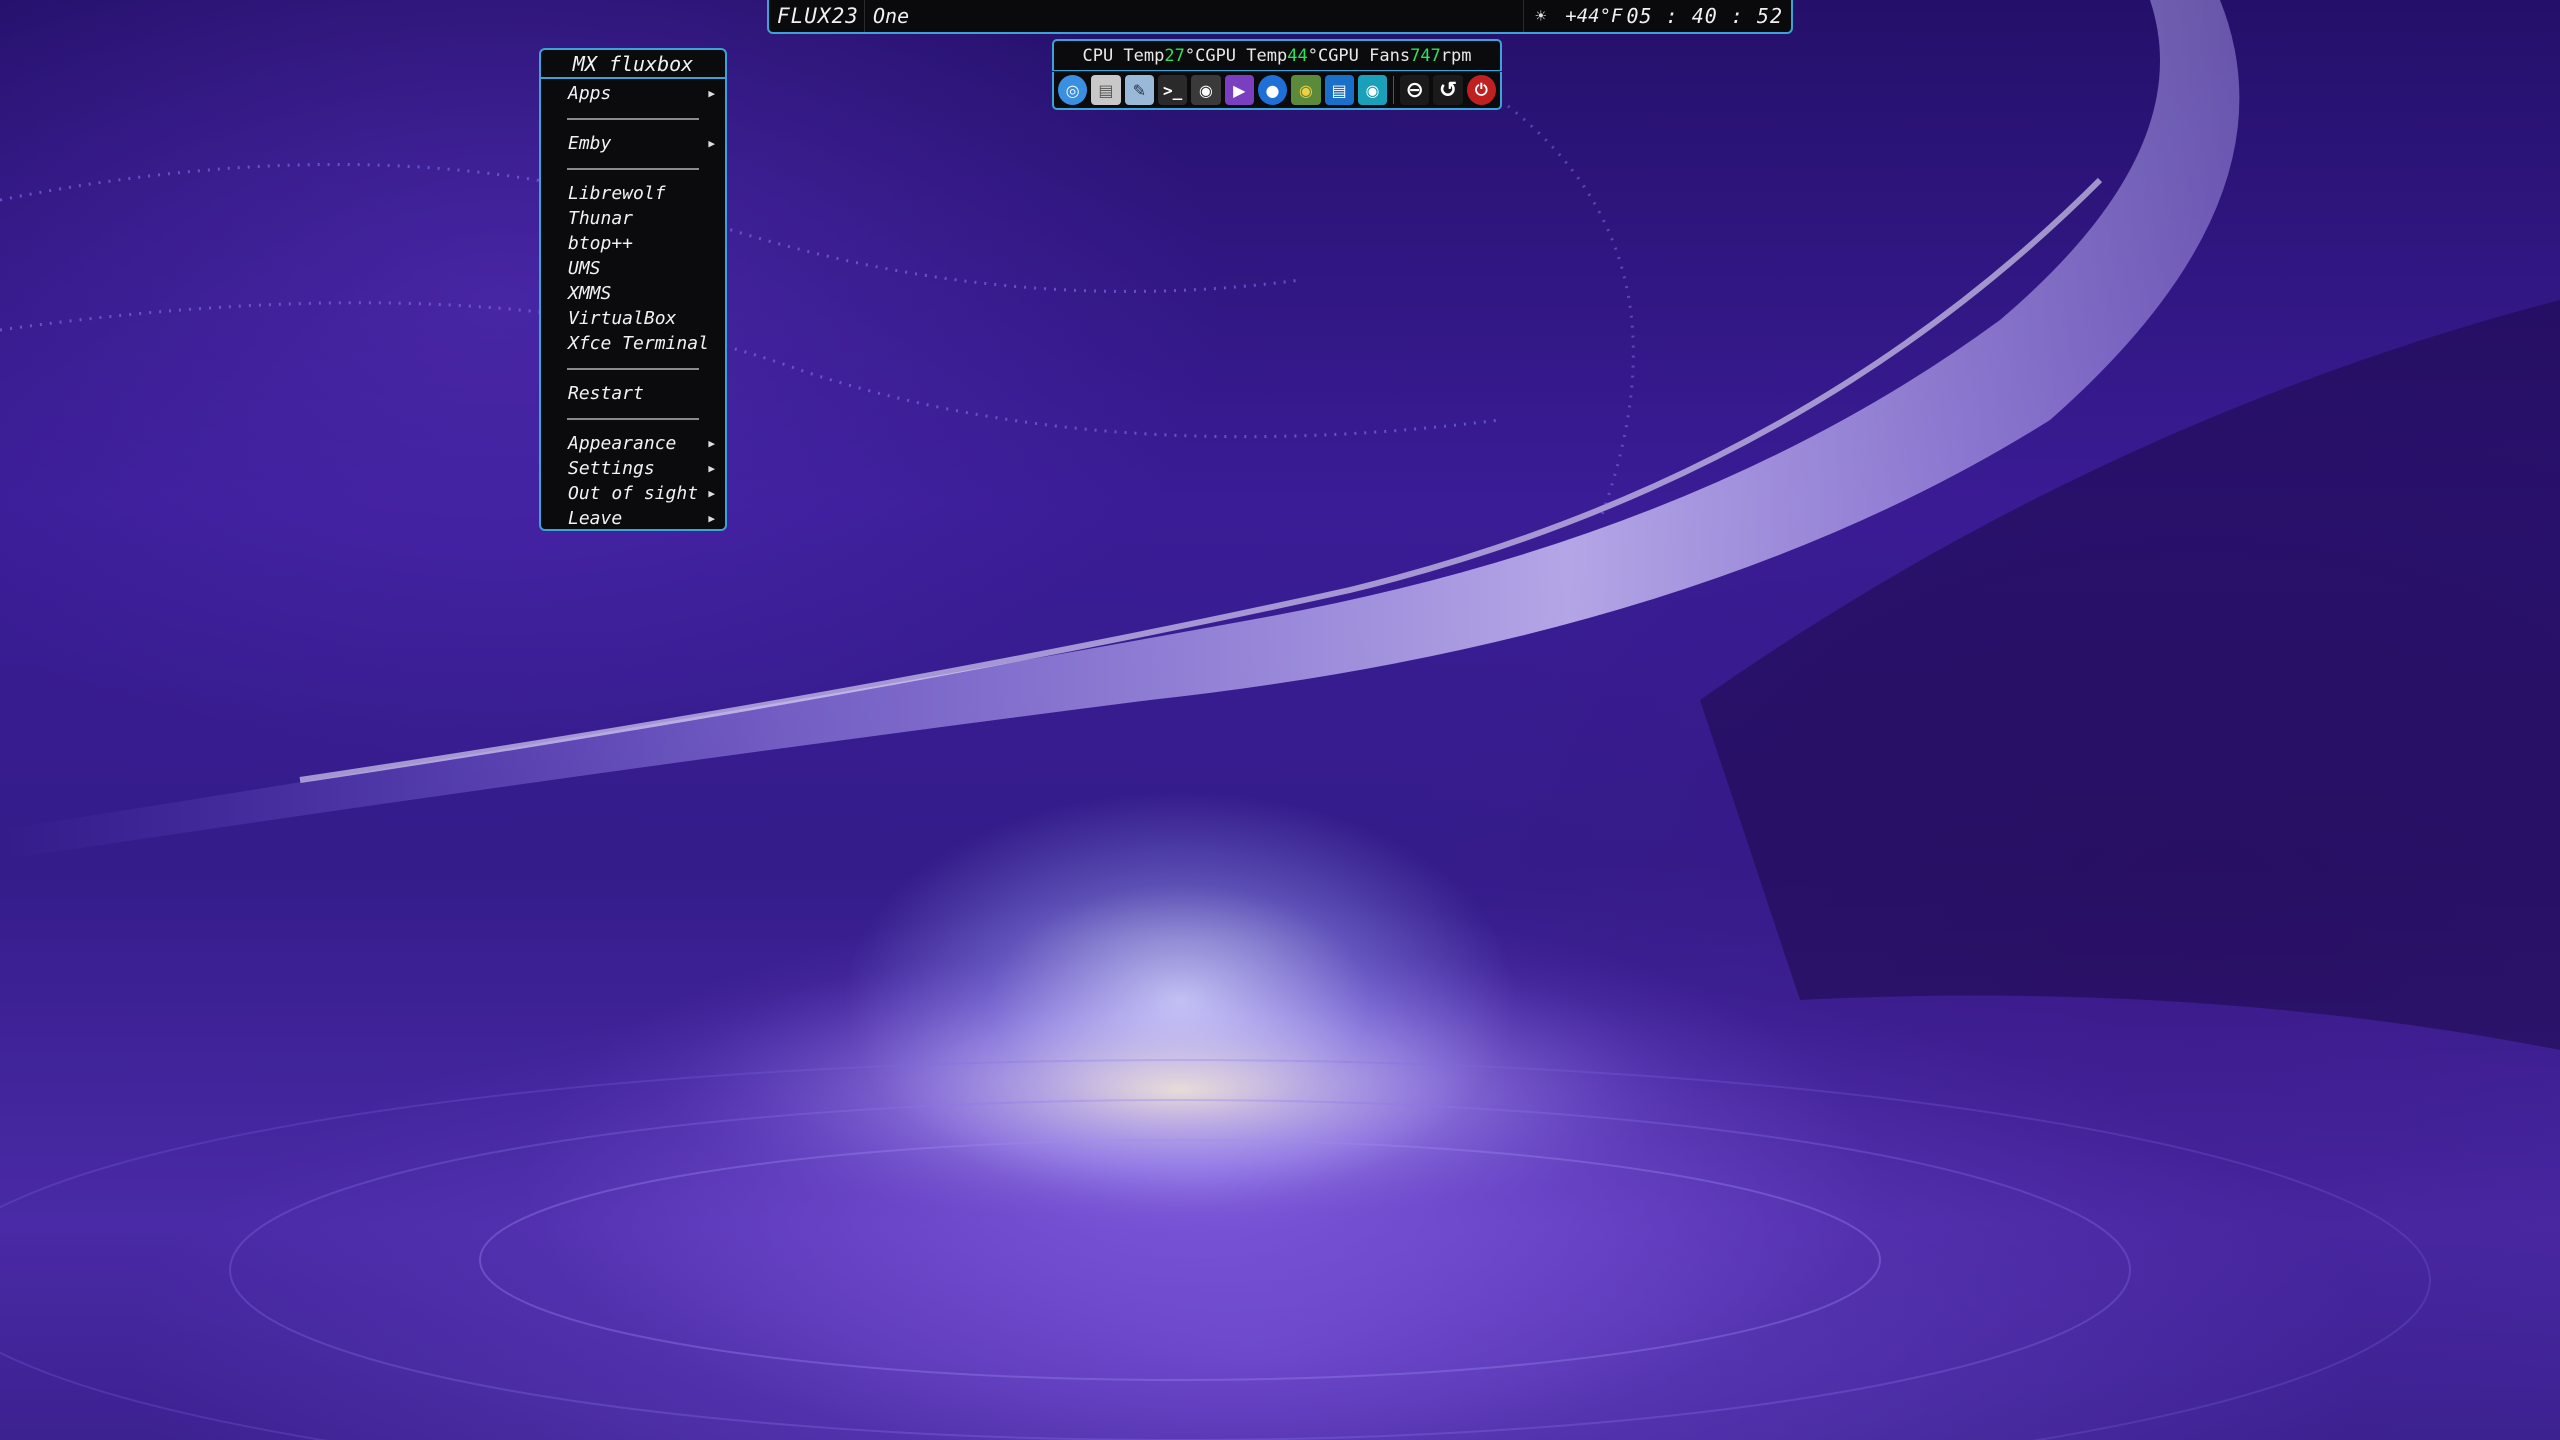 Image resolution: width=2560 pixels, height=1440 pixels. I want to click on text-editor-icon: ✎, so click(1139, 90).